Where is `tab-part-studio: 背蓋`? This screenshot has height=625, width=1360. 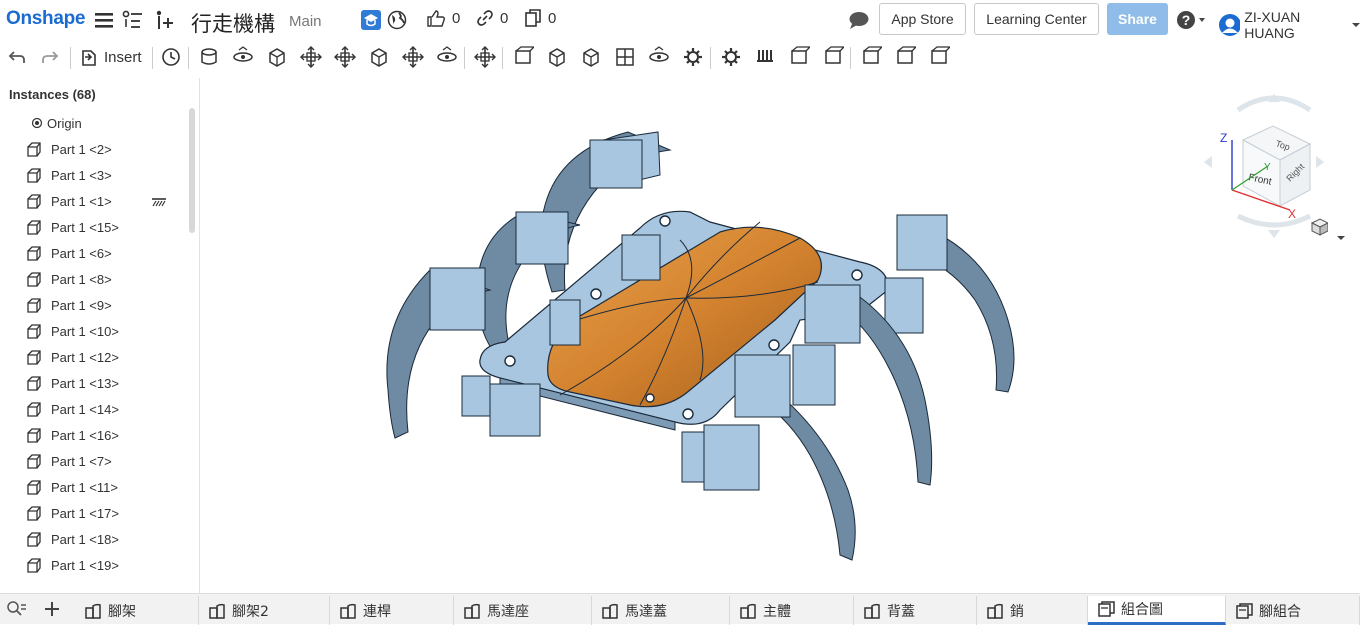 tab-part-studio: 背蓋 is located at coordinates (915, 610).